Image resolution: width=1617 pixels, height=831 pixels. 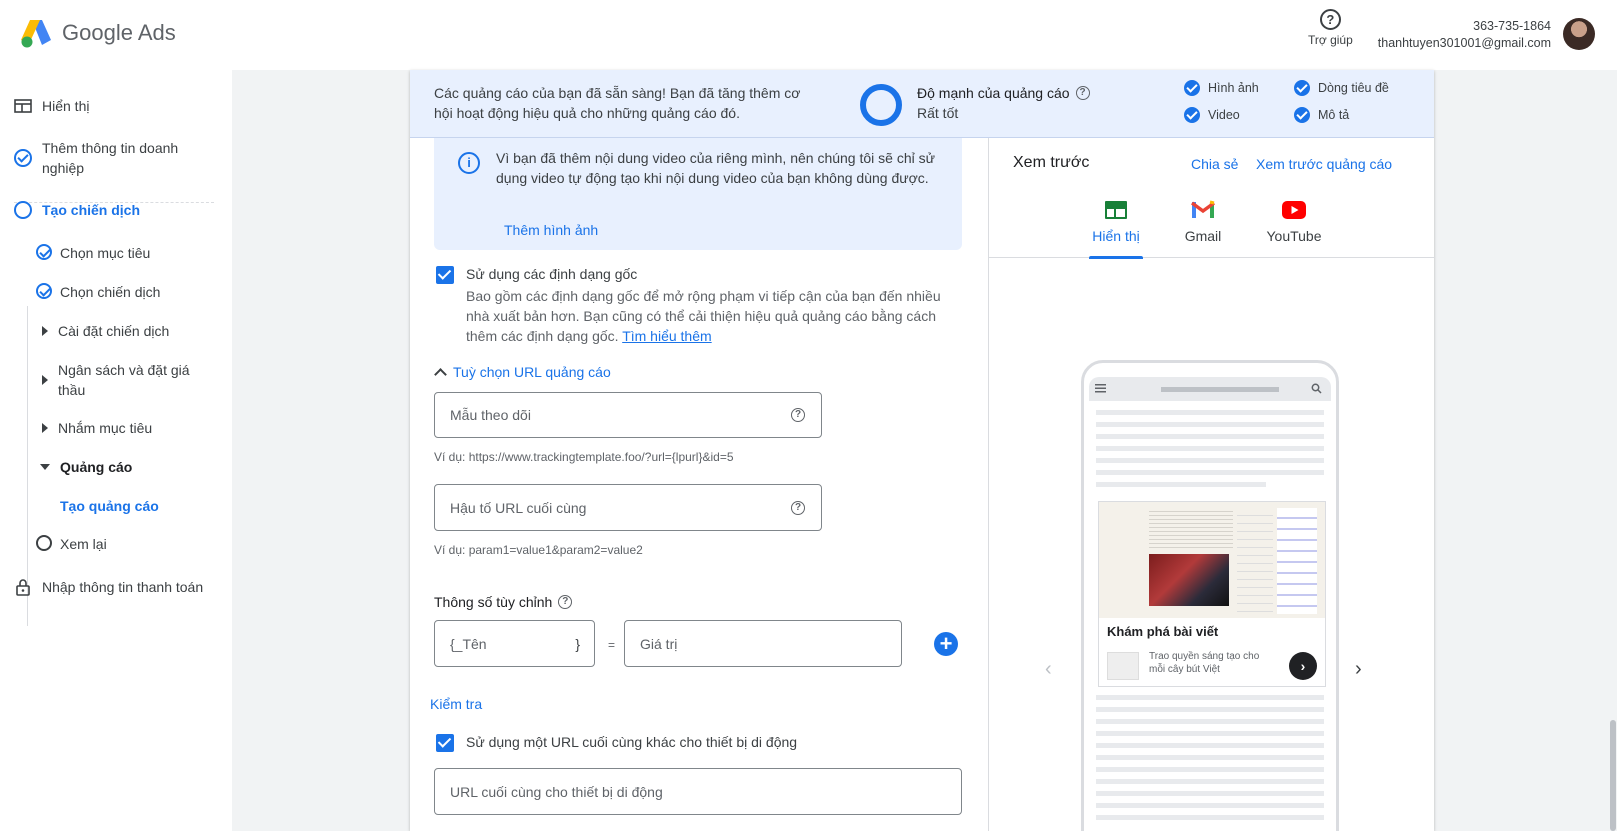 I want to click on sidebar-item-billing: Nhập thông tin thanh toán, so click(x=108, y=587).